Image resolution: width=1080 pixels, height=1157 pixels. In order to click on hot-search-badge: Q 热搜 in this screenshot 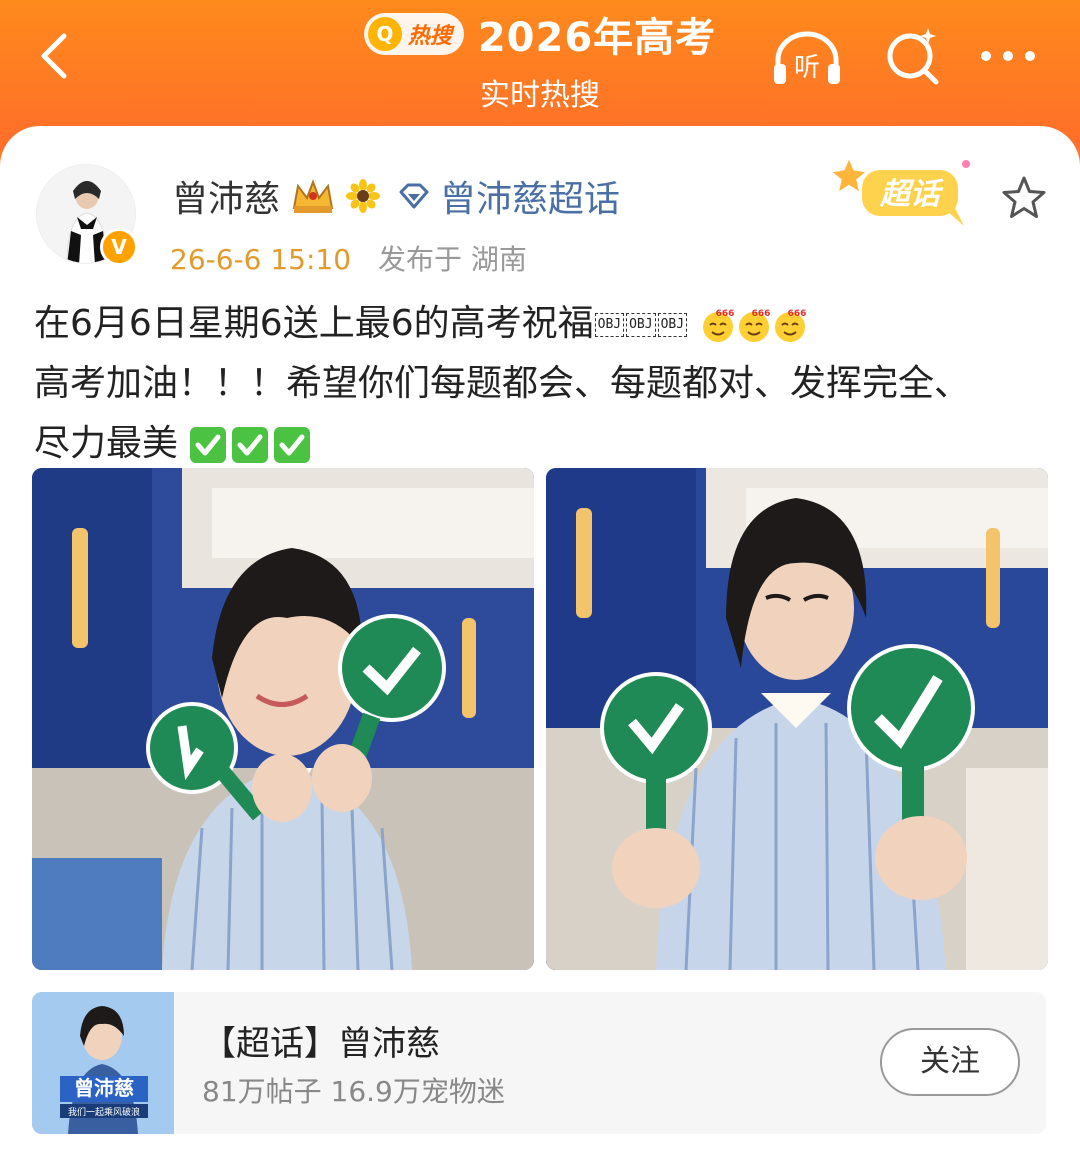, I will do `click(413, 34)`.